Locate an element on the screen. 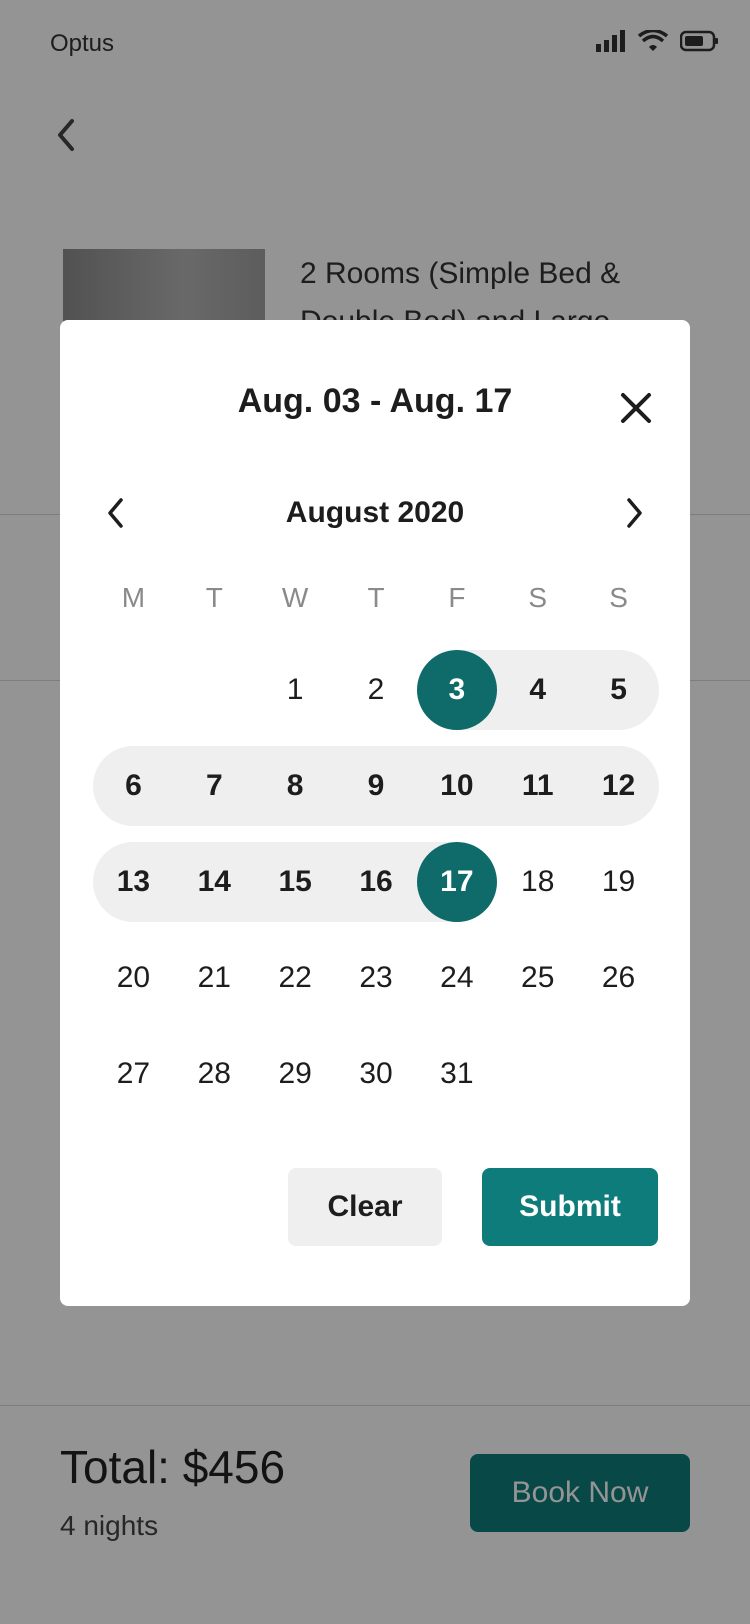  calendar-day: 29 is located at coordinates (295, 1074).